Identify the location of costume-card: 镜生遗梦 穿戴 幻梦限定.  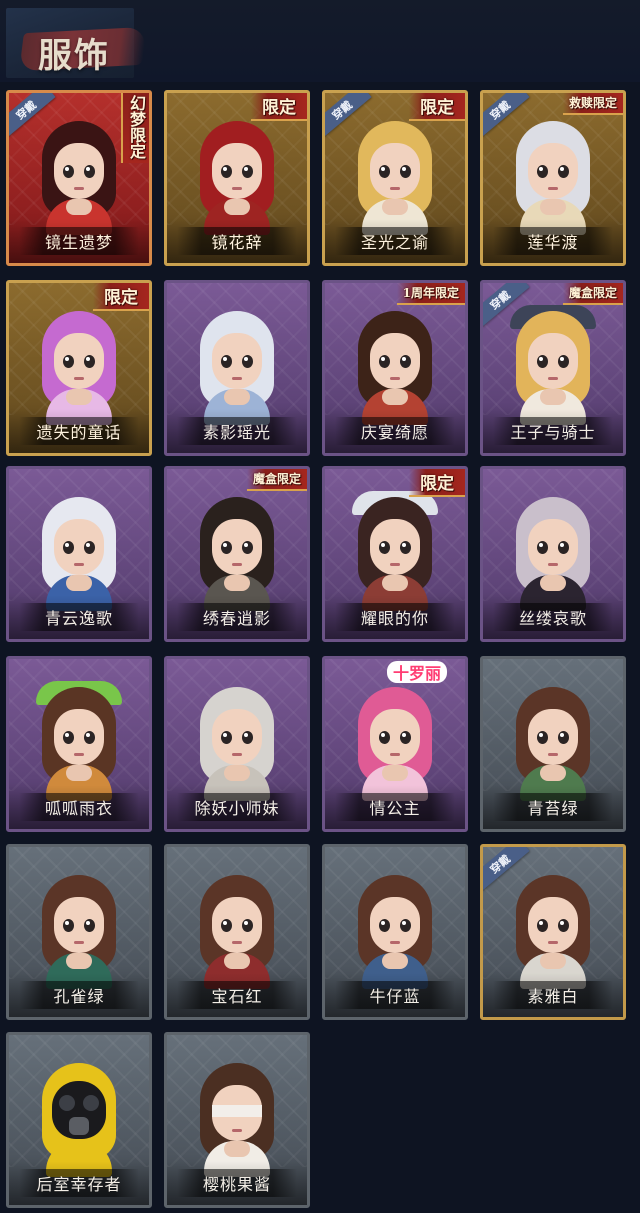
(79, 178).